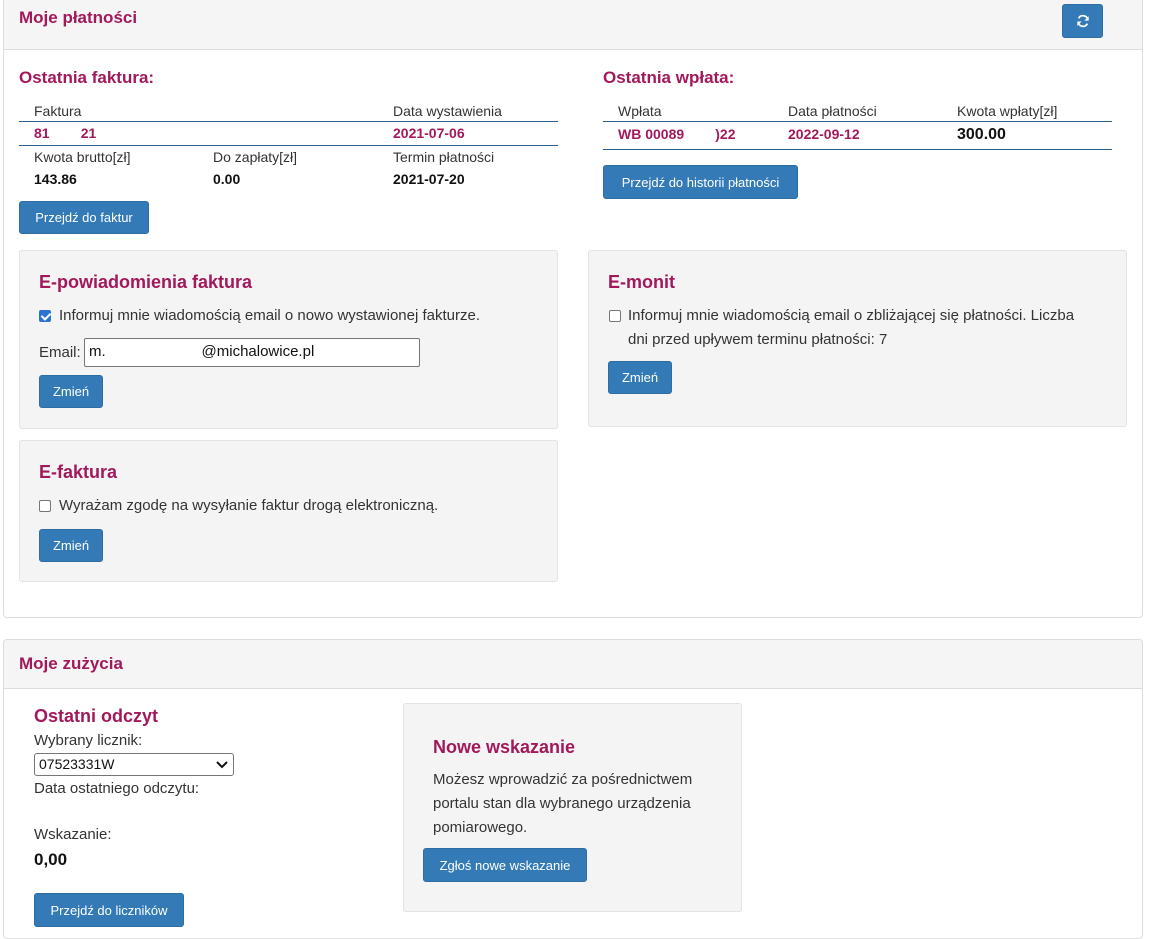 The height and width of the screenshot is (939, 1153). Describe the element at coordinates (480, 827) in the screenshot. I see `new-reading-text-line3: pomiarowego.` at that location.